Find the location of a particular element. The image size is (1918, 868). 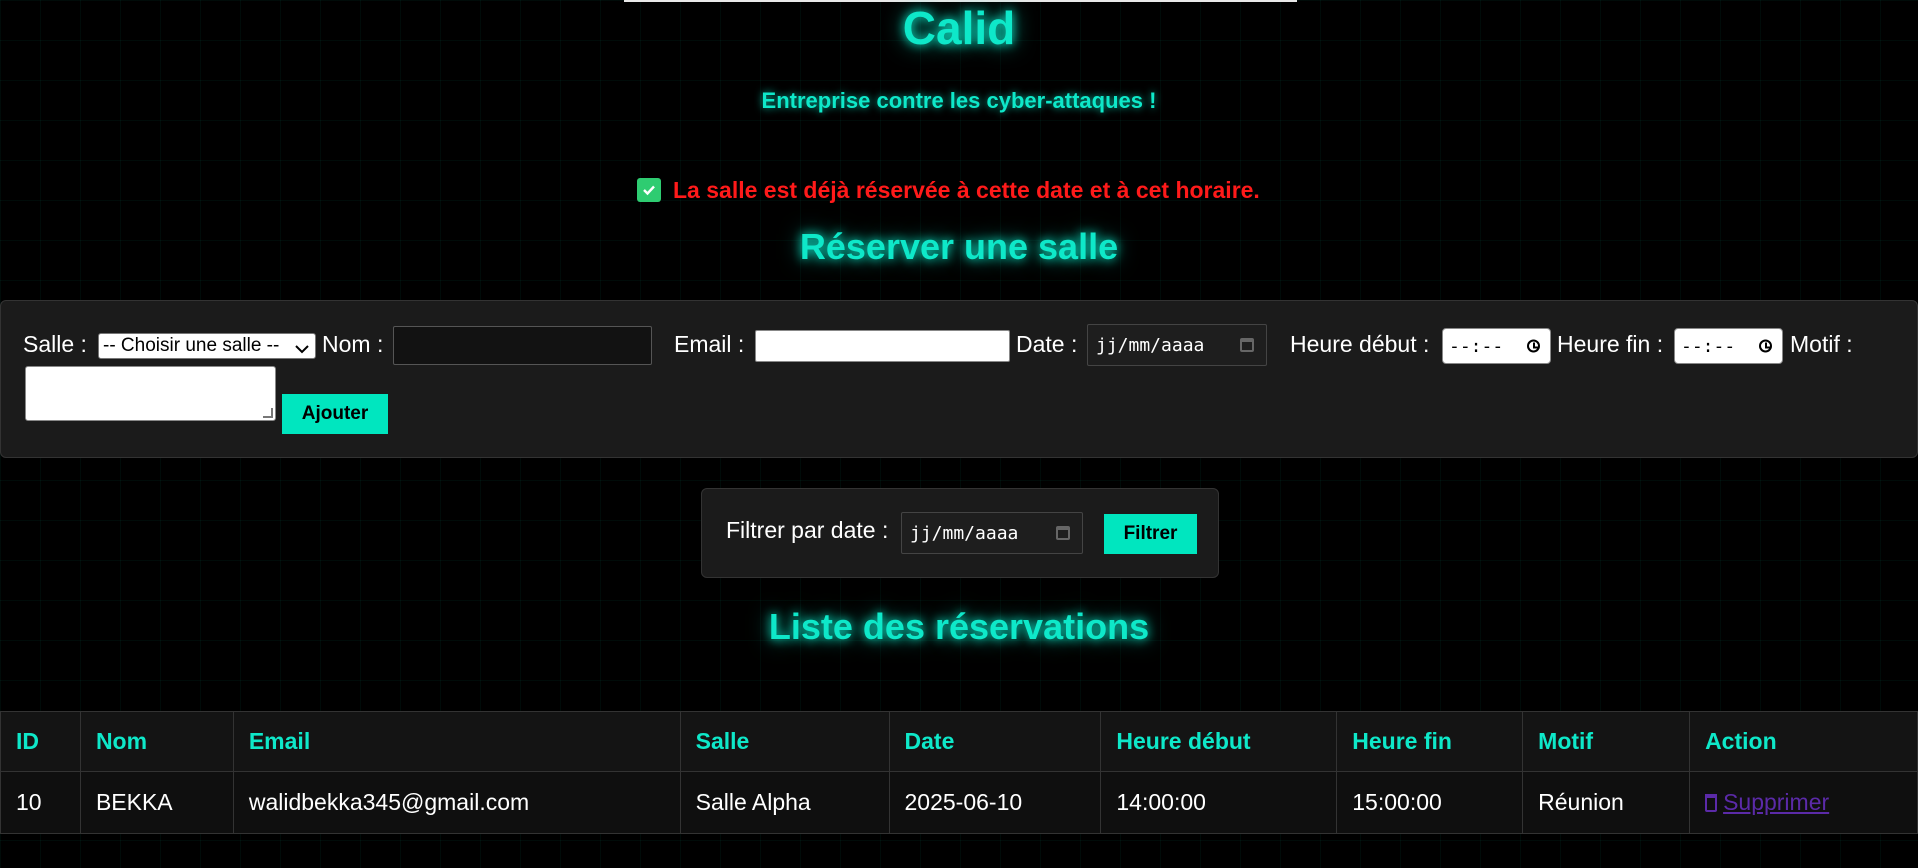

date-input: jj/mm/aaaa is located at coordinates (1177, 345).